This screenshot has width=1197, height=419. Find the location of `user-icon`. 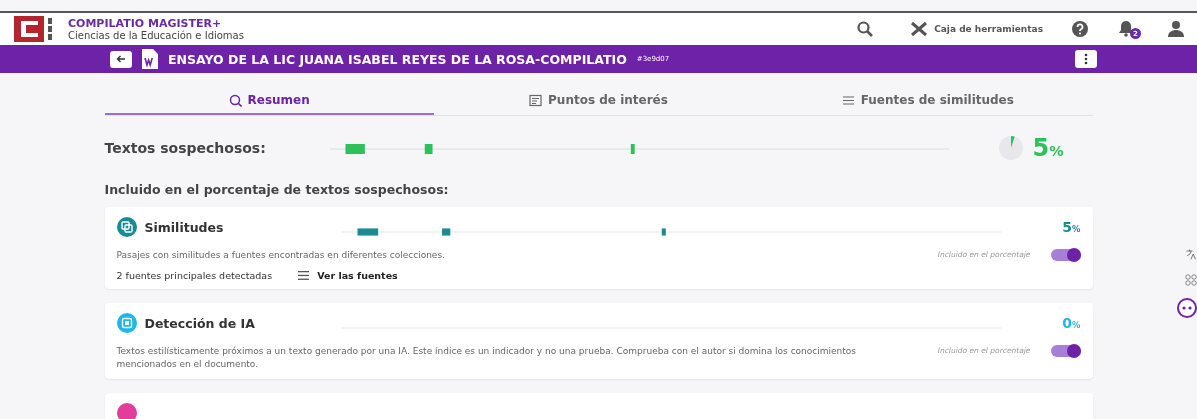

user-icon is located at coordinates (1176, 29).